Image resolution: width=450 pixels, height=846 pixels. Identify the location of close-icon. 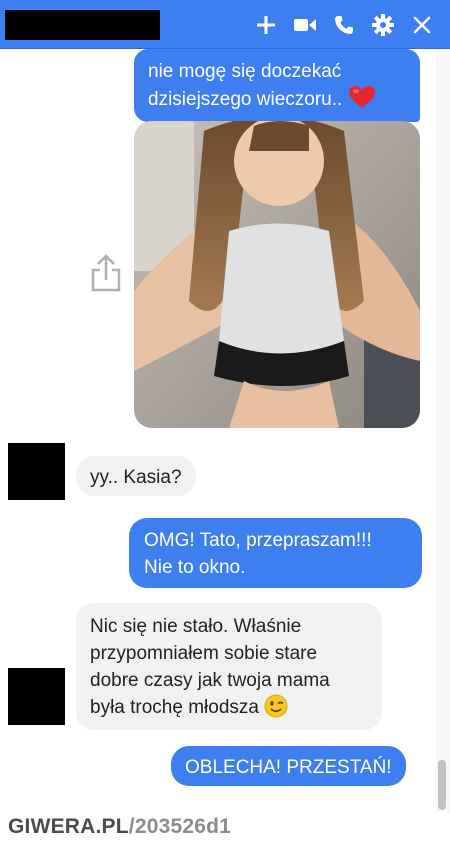
(422, 25).